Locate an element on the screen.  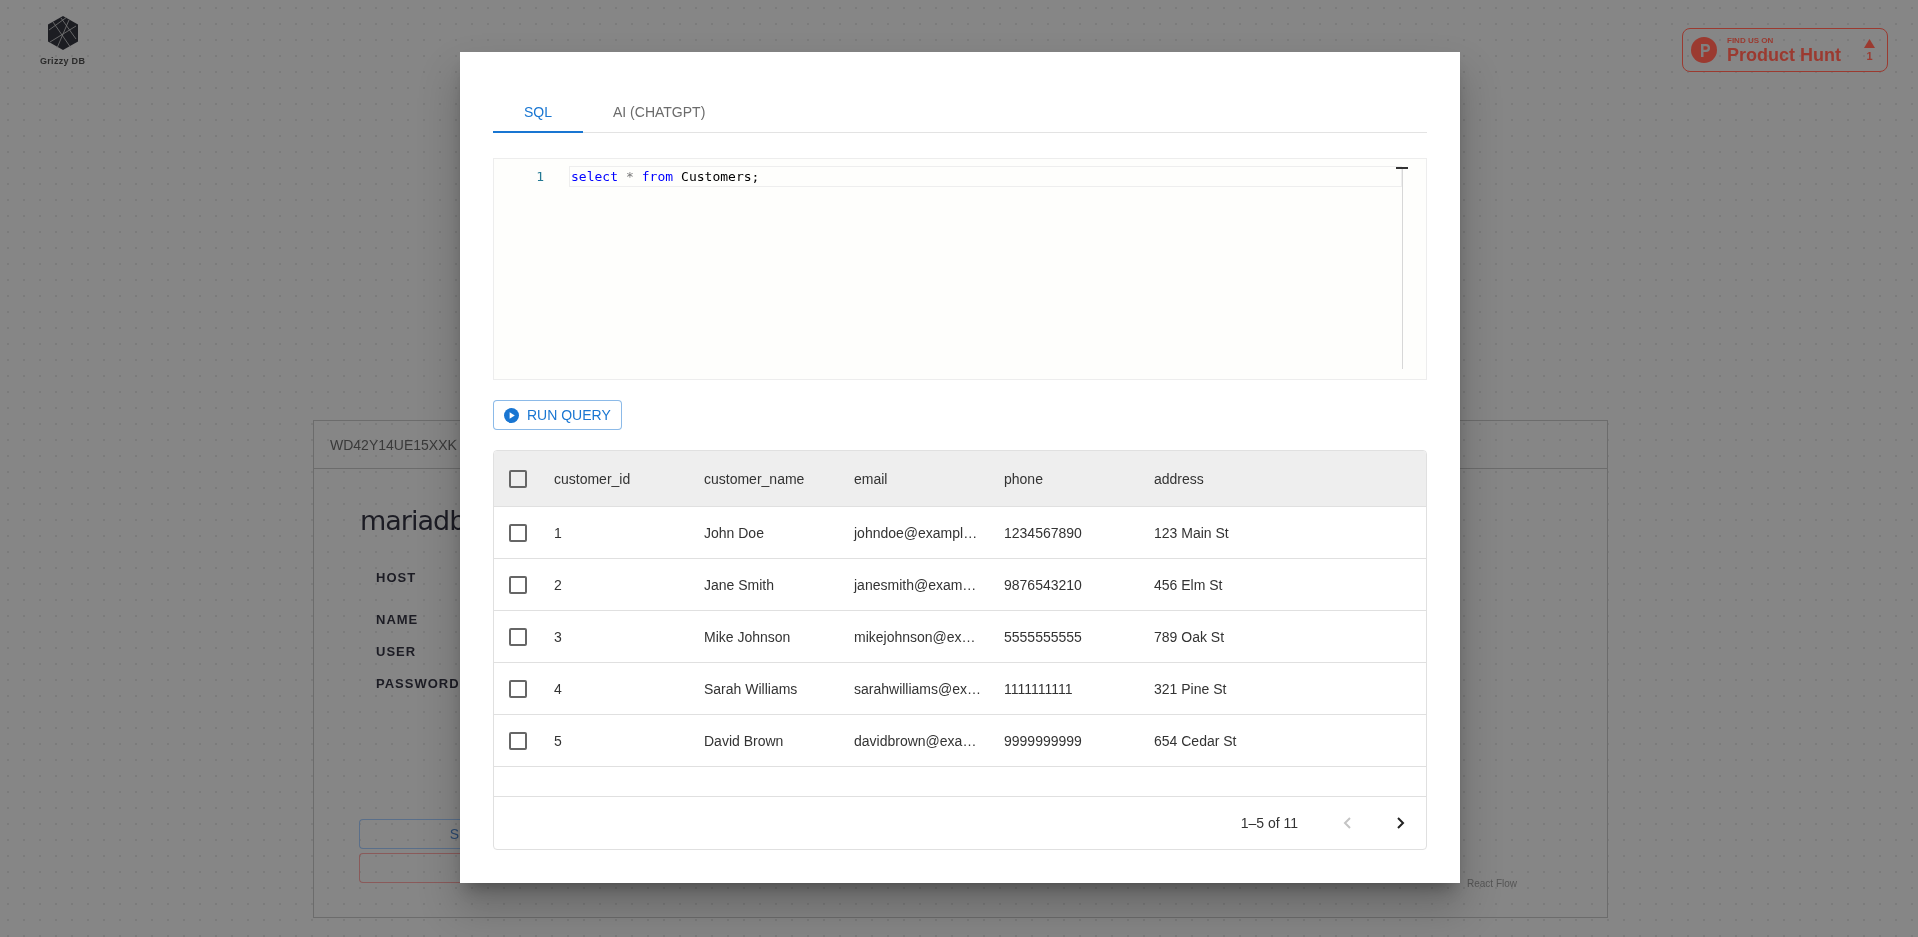
table-cell-text: 5 is located at coordinates (558, 740).